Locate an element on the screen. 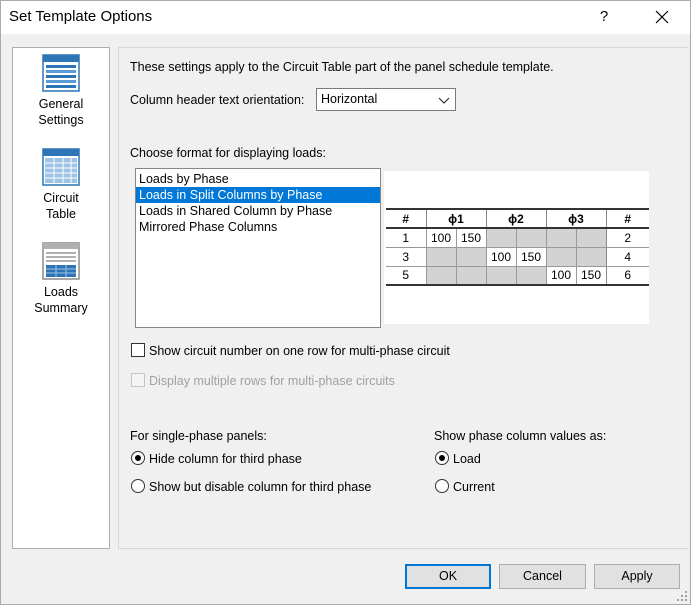 The height and width of the screenshot is (605, 691). preview-cell: 2 is located at coordinates (627, 238).